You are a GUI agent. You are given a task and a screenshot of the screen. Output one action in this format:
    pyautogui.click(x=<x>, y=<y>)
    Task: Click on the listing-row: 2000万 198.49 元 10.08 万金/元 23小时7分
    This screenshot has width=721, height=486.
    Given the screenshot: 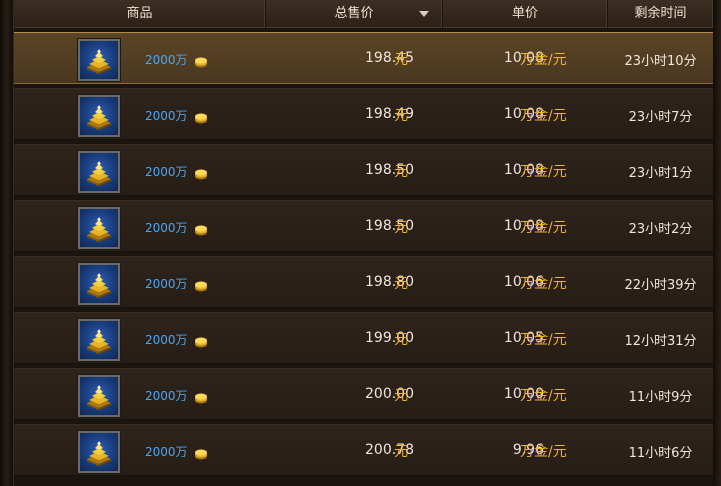 What is the action you would take?
    pyautogui.click(x=363, y=114)
    